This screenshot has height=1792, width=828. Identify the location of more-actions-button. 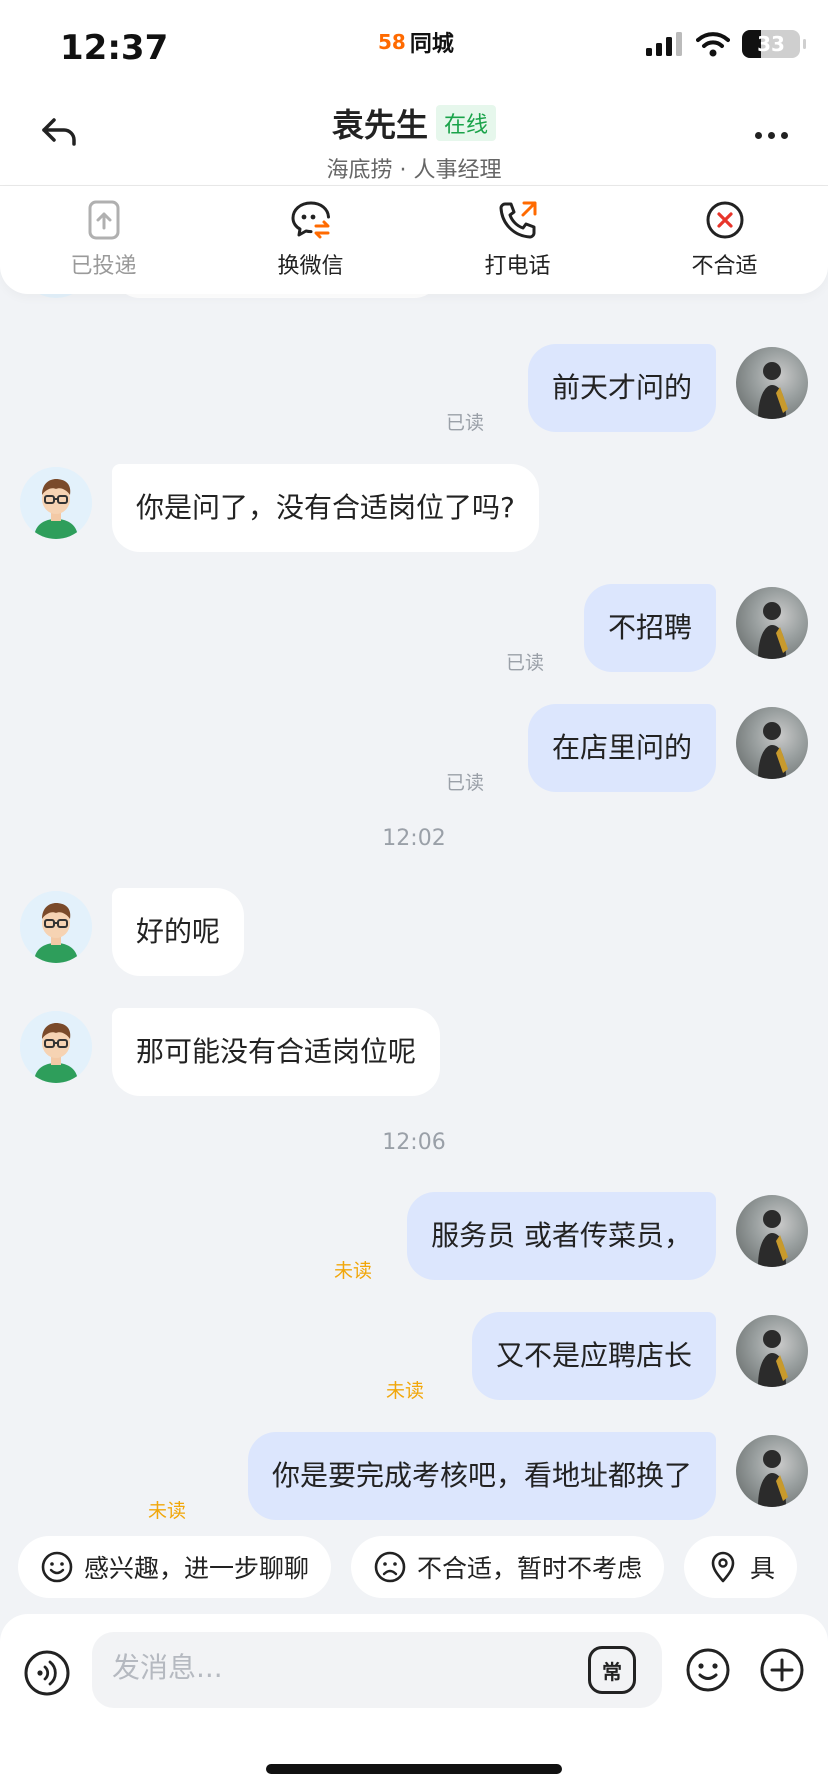
(782, 1672).